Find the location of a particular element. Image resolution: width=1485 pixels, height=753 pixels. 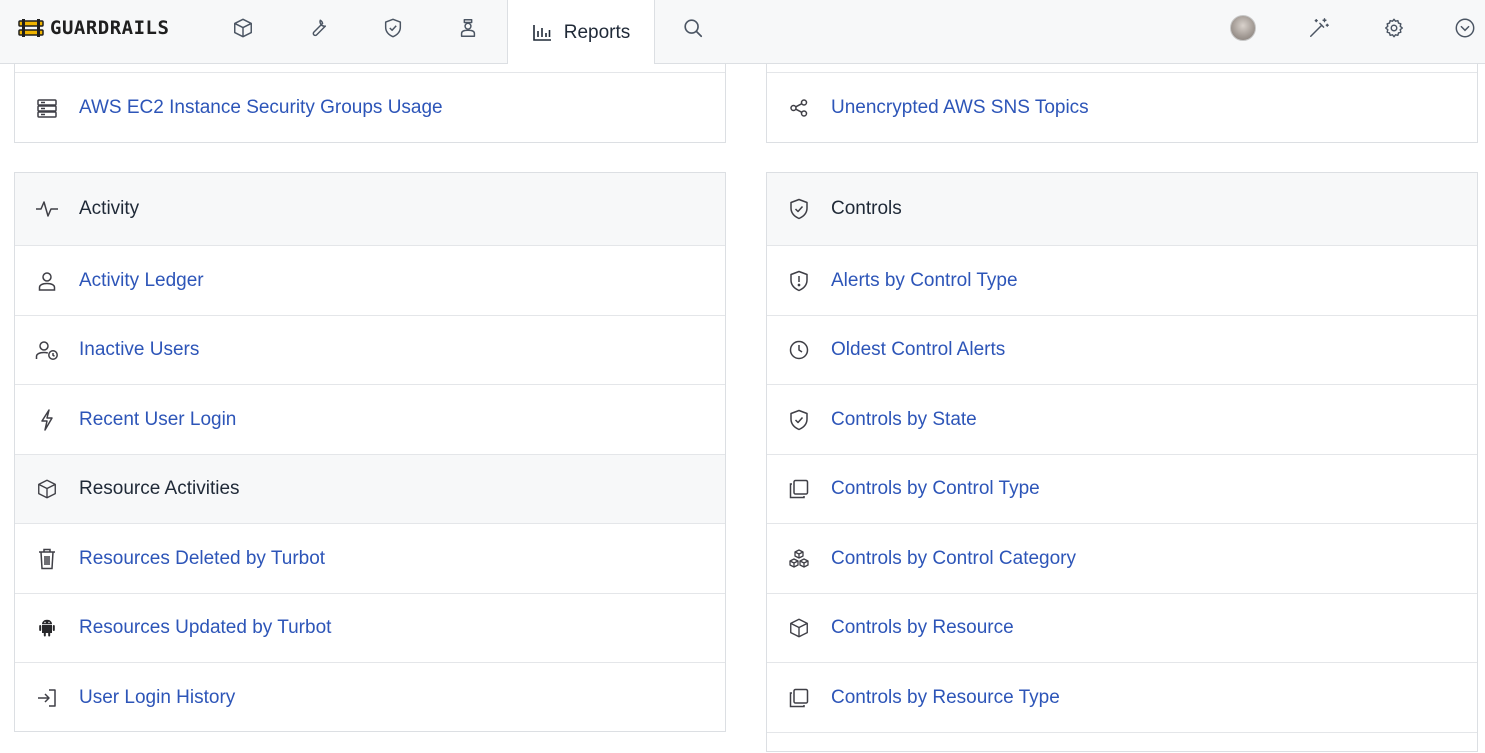

list-item-link: Resources Updated by Turbot is located at coordinates (205, 628).